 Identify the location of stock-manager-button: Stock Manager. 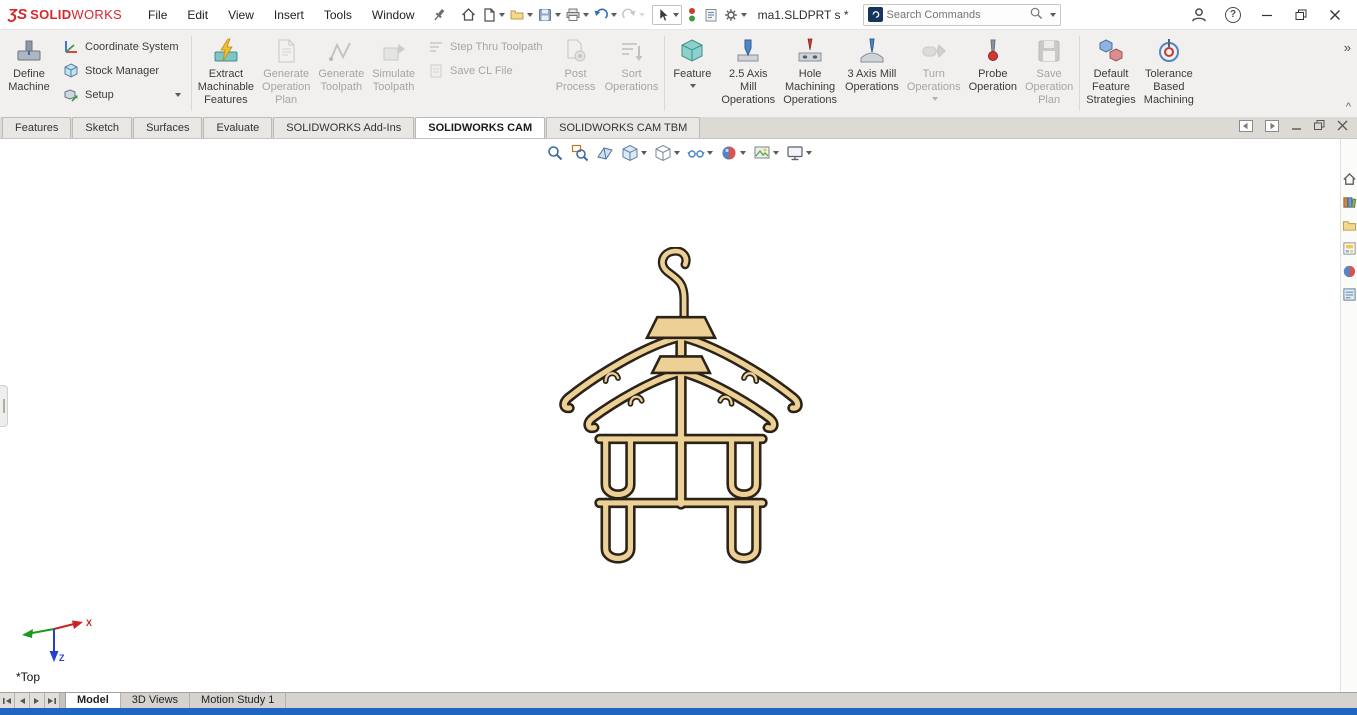
(121, 70).